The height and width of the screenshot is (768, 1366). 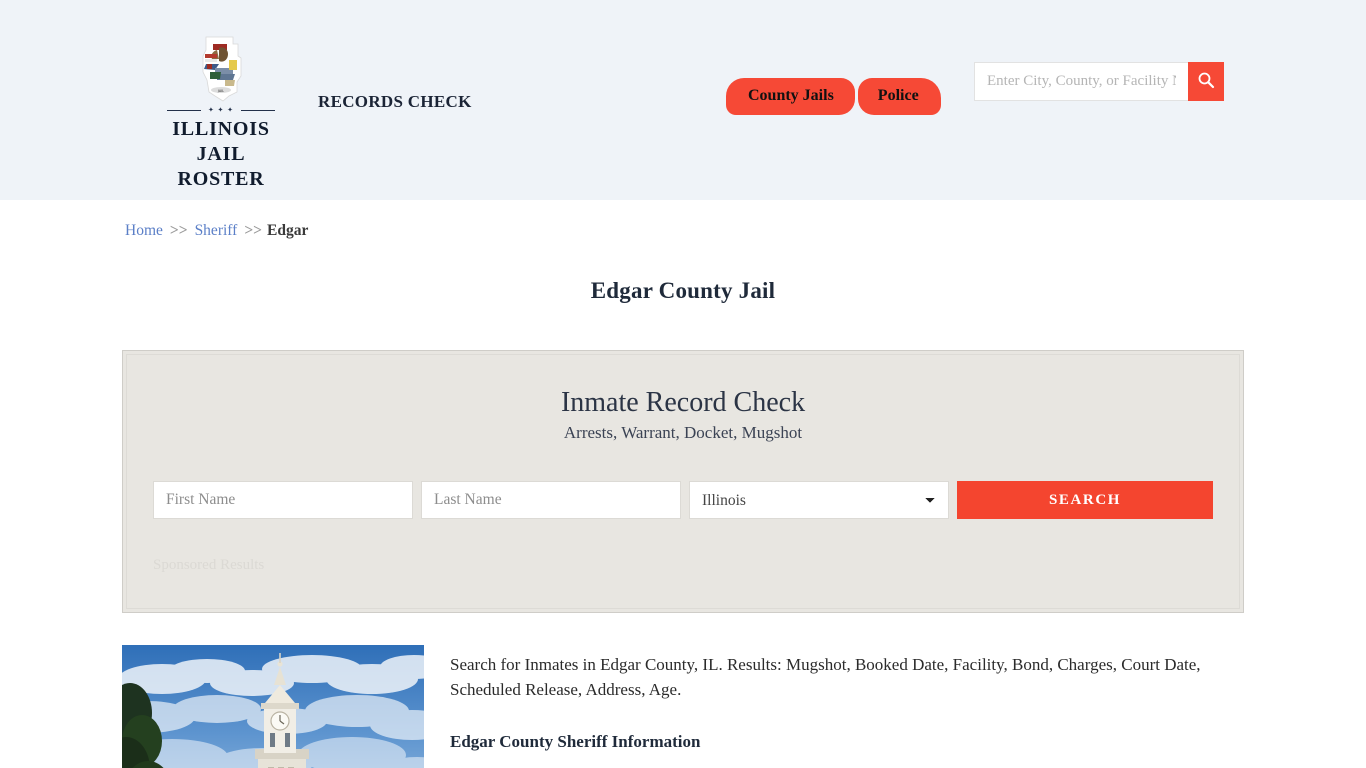 I want to click on sponsored-results-label: Sponsored Results, so click(x=209, y=565).